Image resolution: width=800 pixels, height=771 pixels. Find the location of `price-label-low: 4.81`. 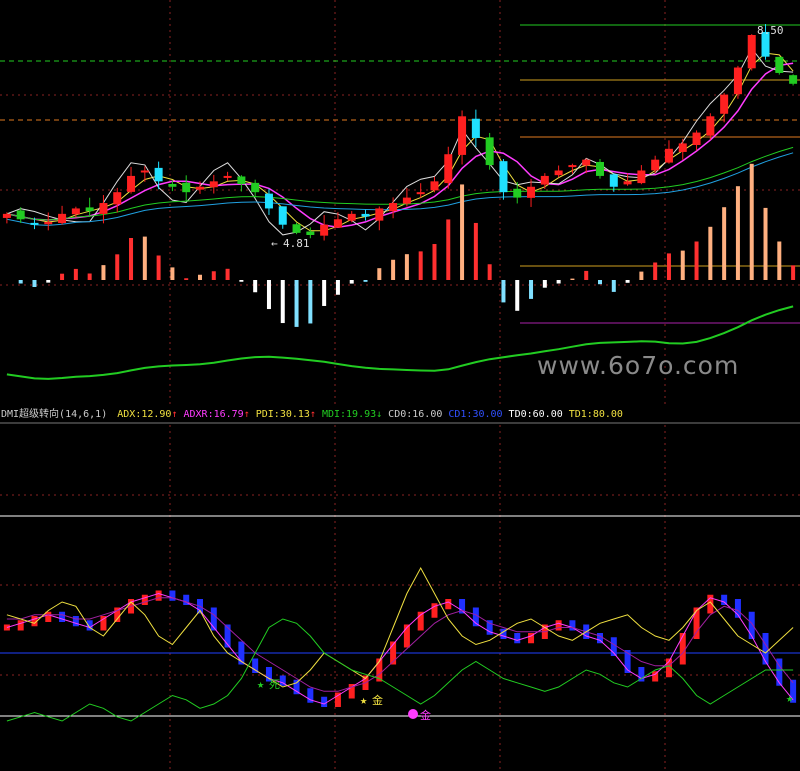

price-label-low: 4.81 is located at coordinates (296, 243).